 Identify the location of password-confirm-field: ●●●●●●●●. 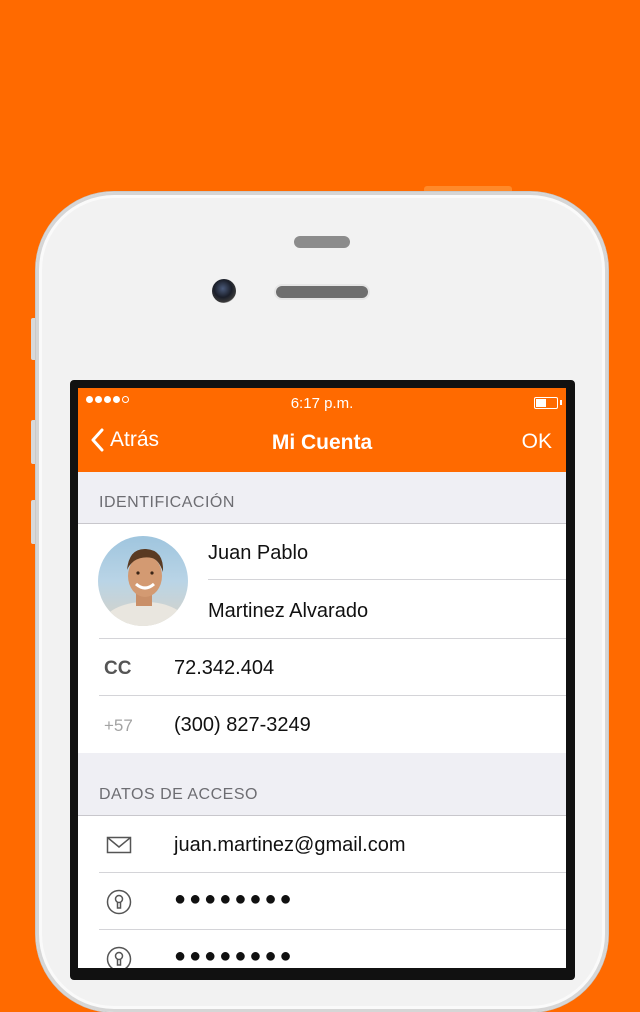
(234, 956).